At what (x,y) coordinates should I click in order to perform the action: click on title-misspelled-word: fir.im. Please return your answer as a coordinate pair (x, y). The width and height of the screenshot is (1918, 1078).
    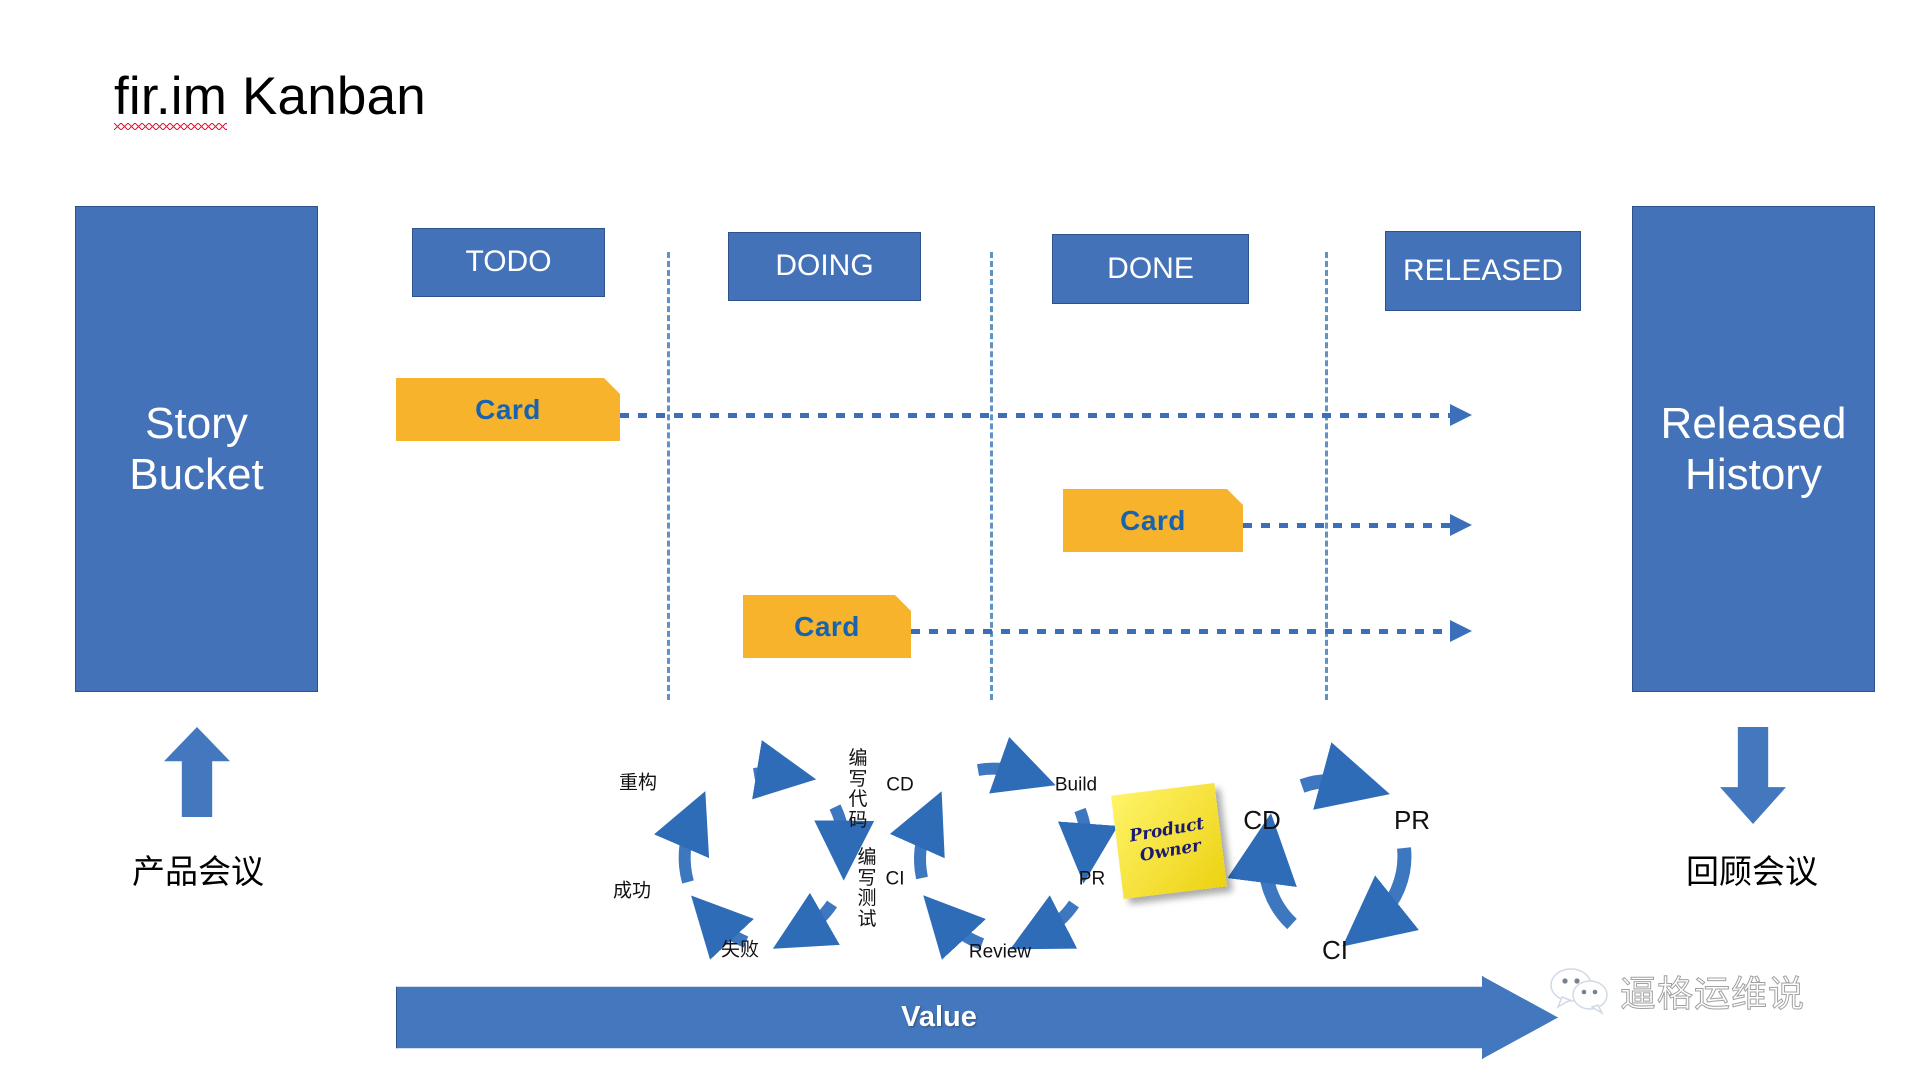
    Looking at the image, I should click on (171, 98).